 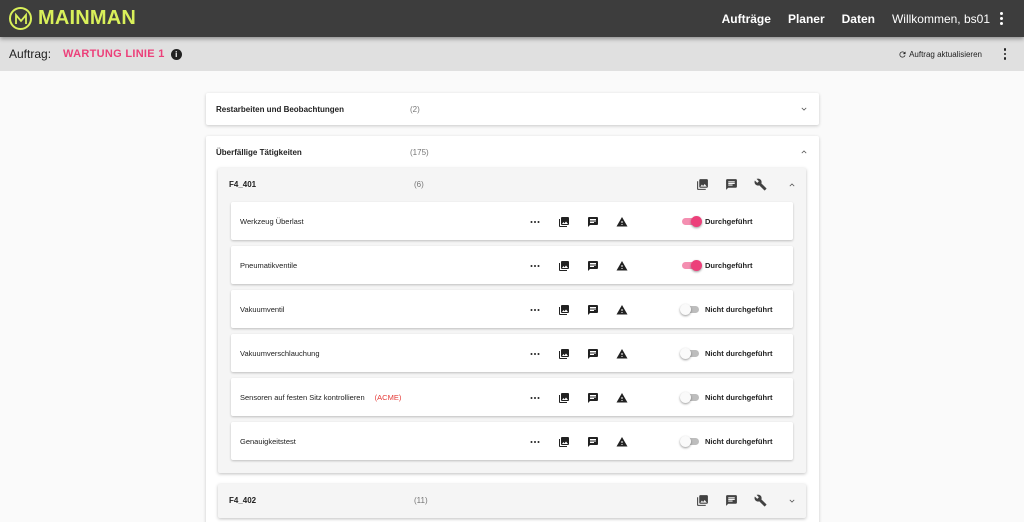 I want to click on group-header: F4_401 (6), so click(x=512, y=185).